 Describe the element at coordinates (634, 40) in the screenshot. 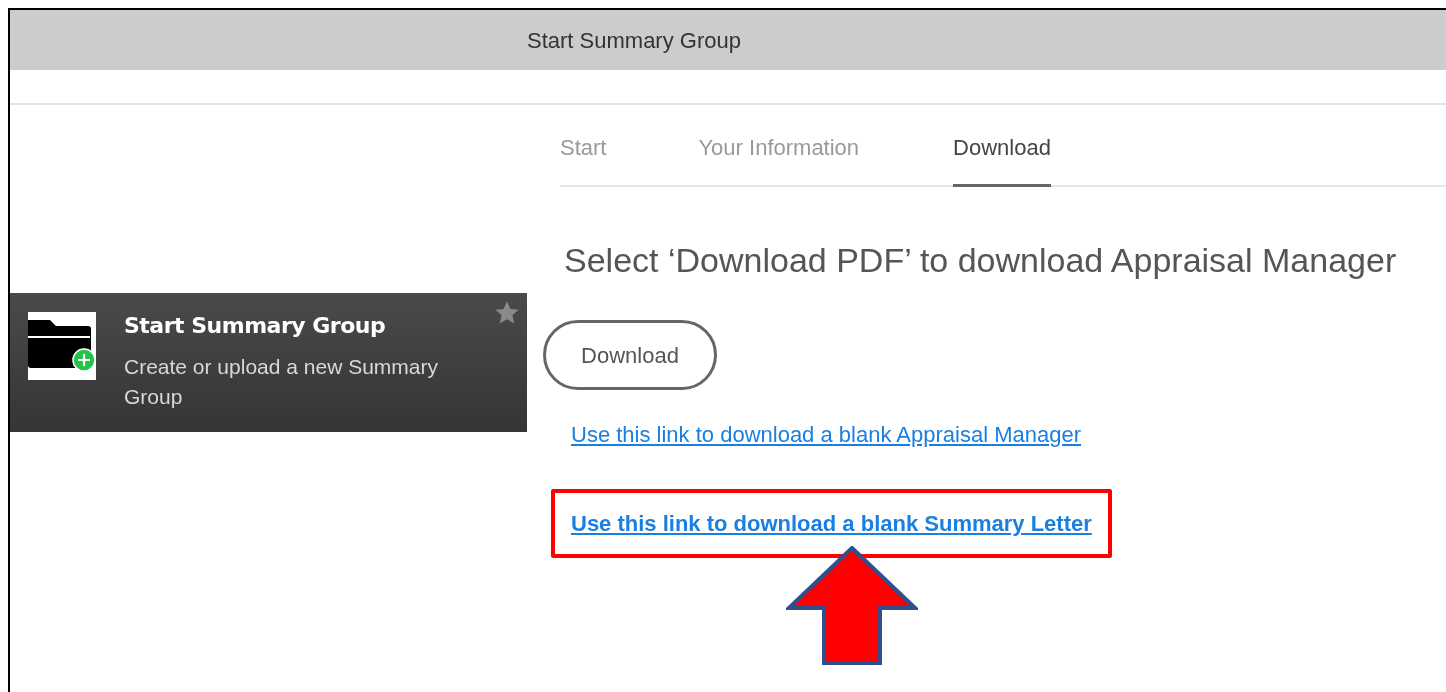

I see `window-title: Start Summary Group` at that location.